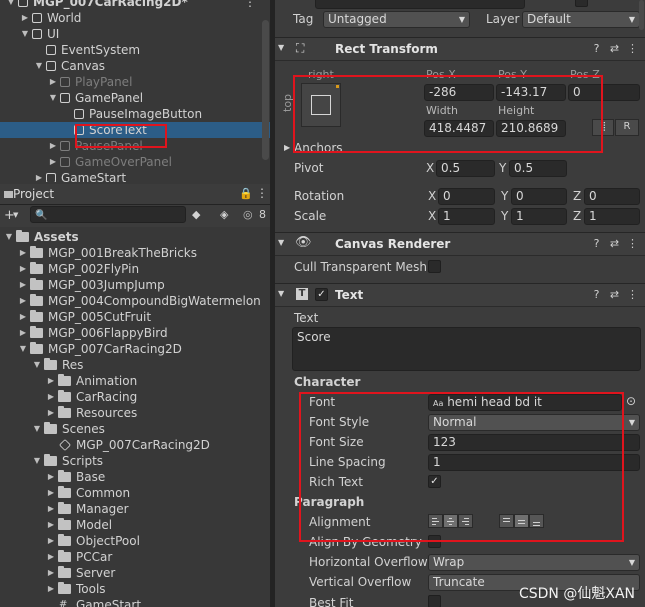 This screenshot has height=607, width=645. Describe the element at coordinates (135, 285) in the screenshot. I see `project-item: ▶ MGP_003JumpJump` at that location.